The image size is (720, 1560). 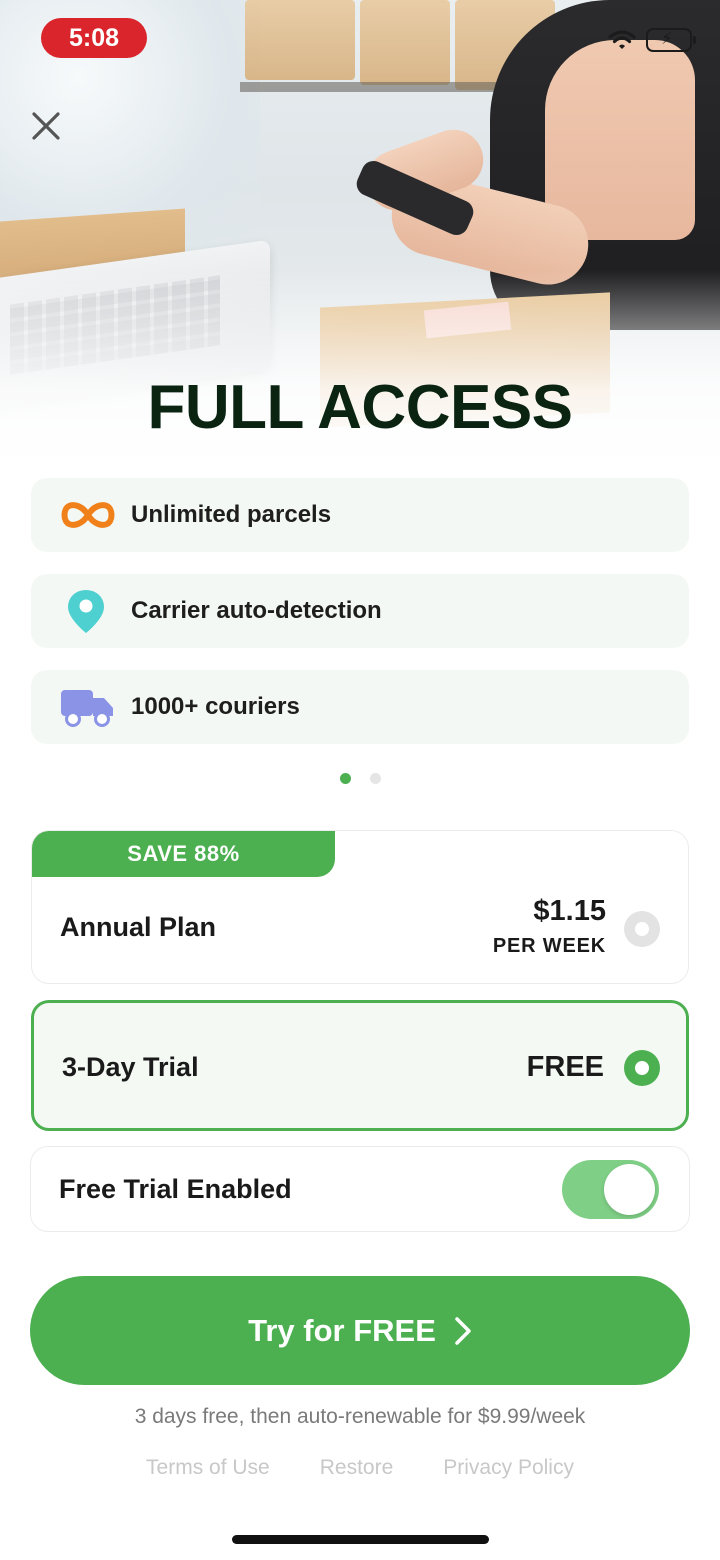 What do you see at coordinates (360, 1065) in the screenshot?
I see `trial-plan-option: 3-Day Trial FREE` at bounding box center [360, 1065].